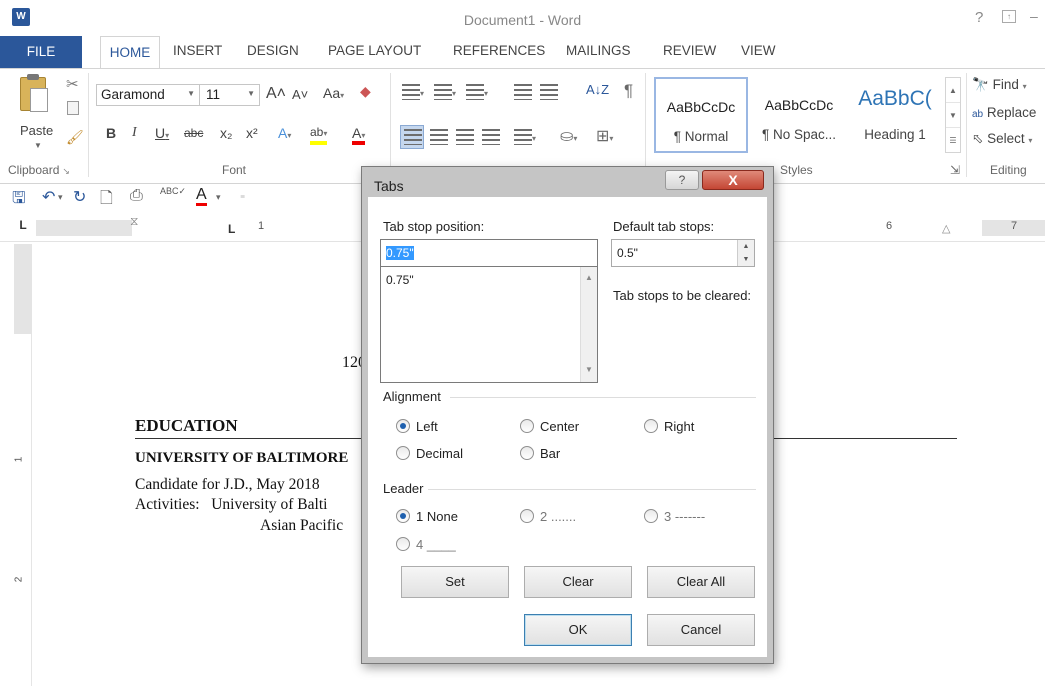 This screenshot has width=1045, height=686. What do you see at coordinates (417, 426) in the screenshot?
I see `alignment-left-radio: Left` at bounding box center [417, 426].